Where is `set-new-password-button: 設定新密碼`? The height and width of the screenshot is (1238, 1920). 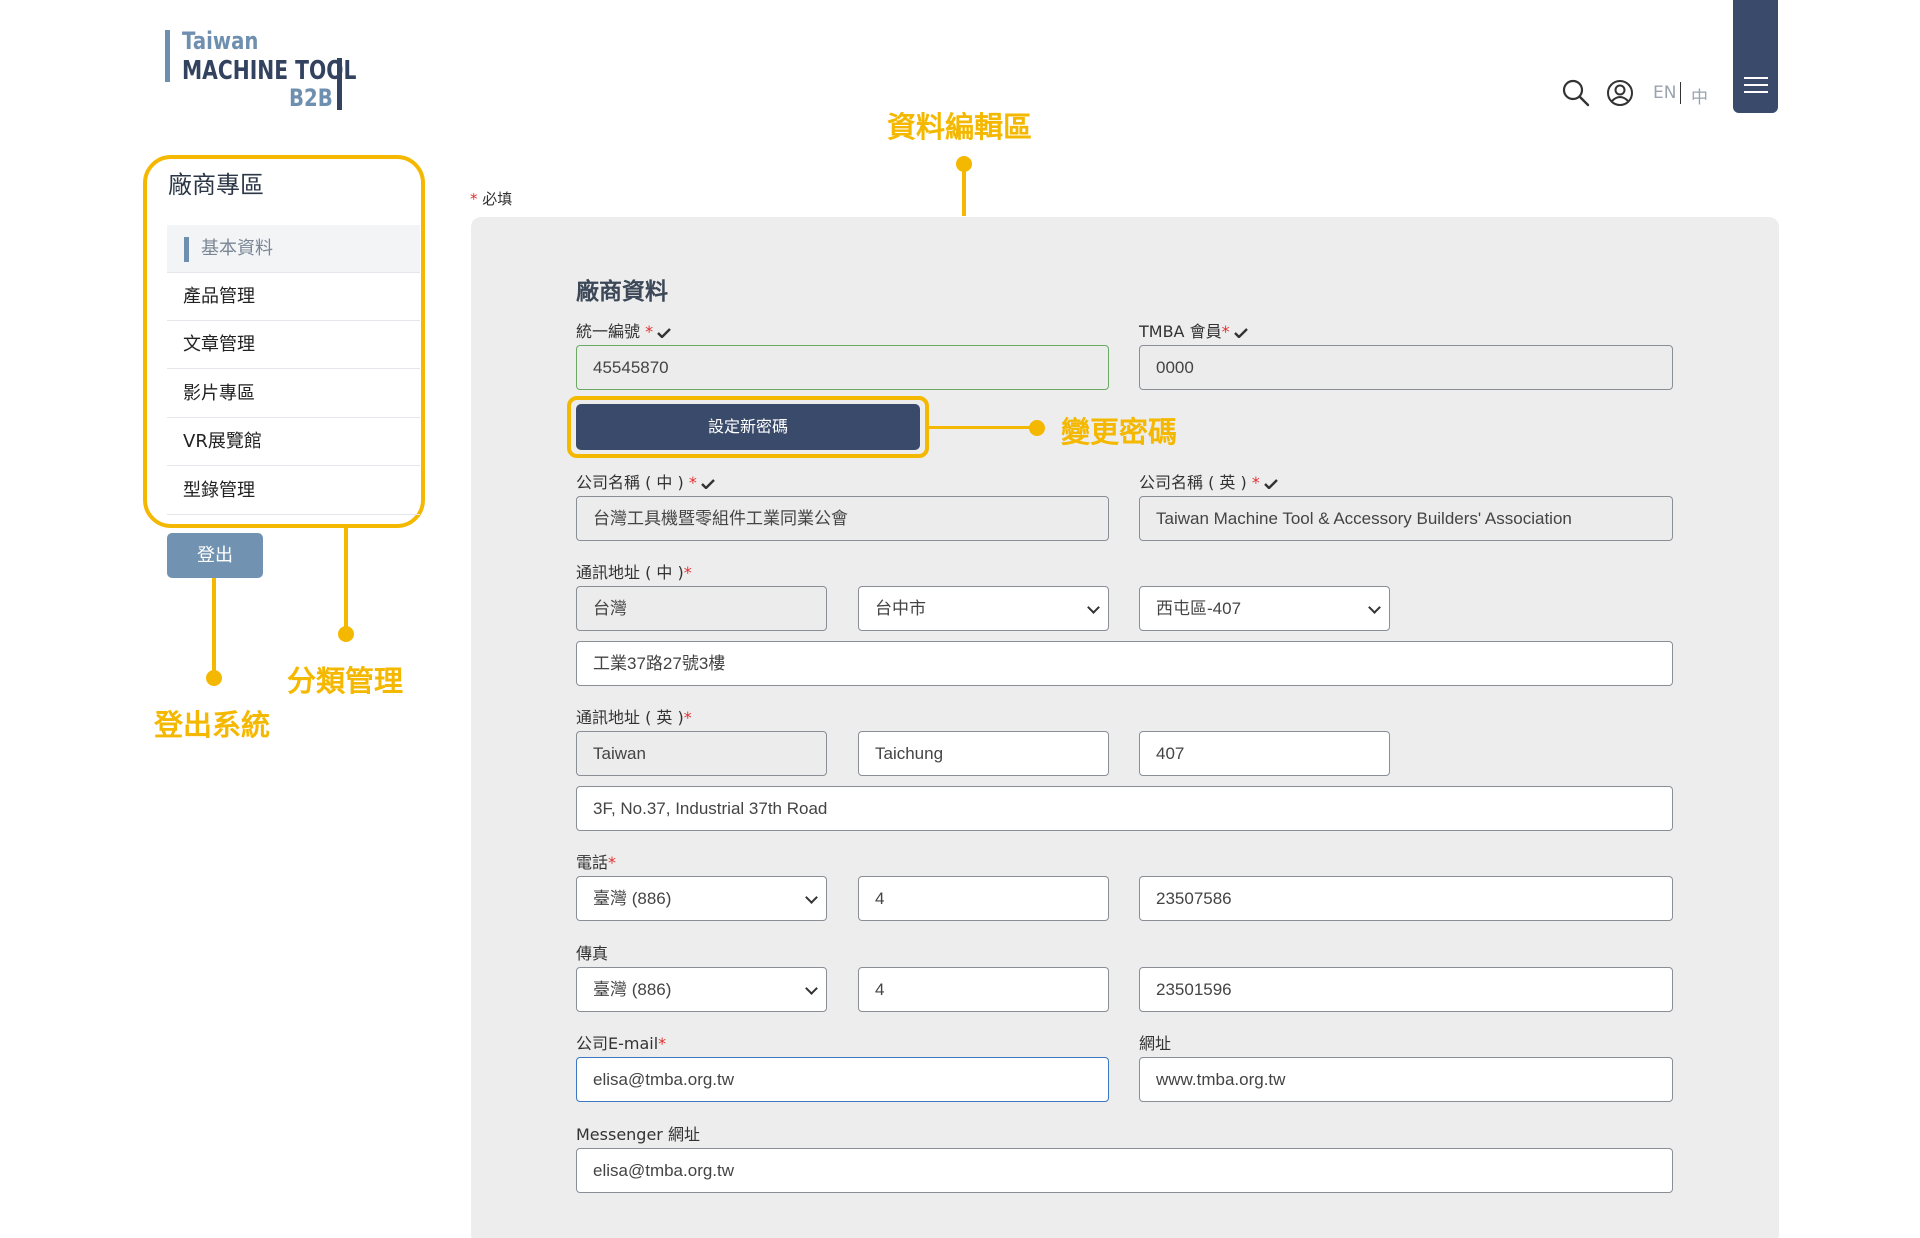
set-new-password-button: 設定新密碼 is located at coordinates (748, 427).